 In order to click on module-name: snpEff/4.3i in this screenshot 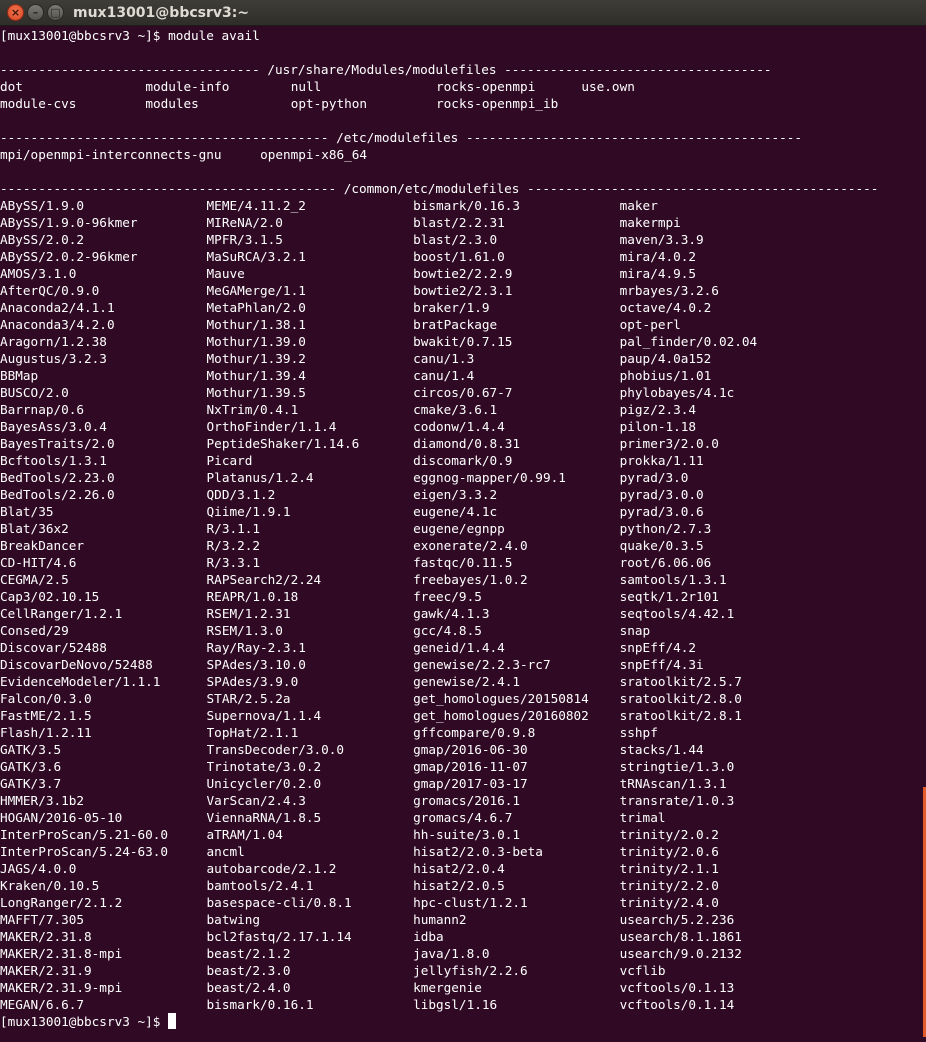, I will do `click(661, 664)`.